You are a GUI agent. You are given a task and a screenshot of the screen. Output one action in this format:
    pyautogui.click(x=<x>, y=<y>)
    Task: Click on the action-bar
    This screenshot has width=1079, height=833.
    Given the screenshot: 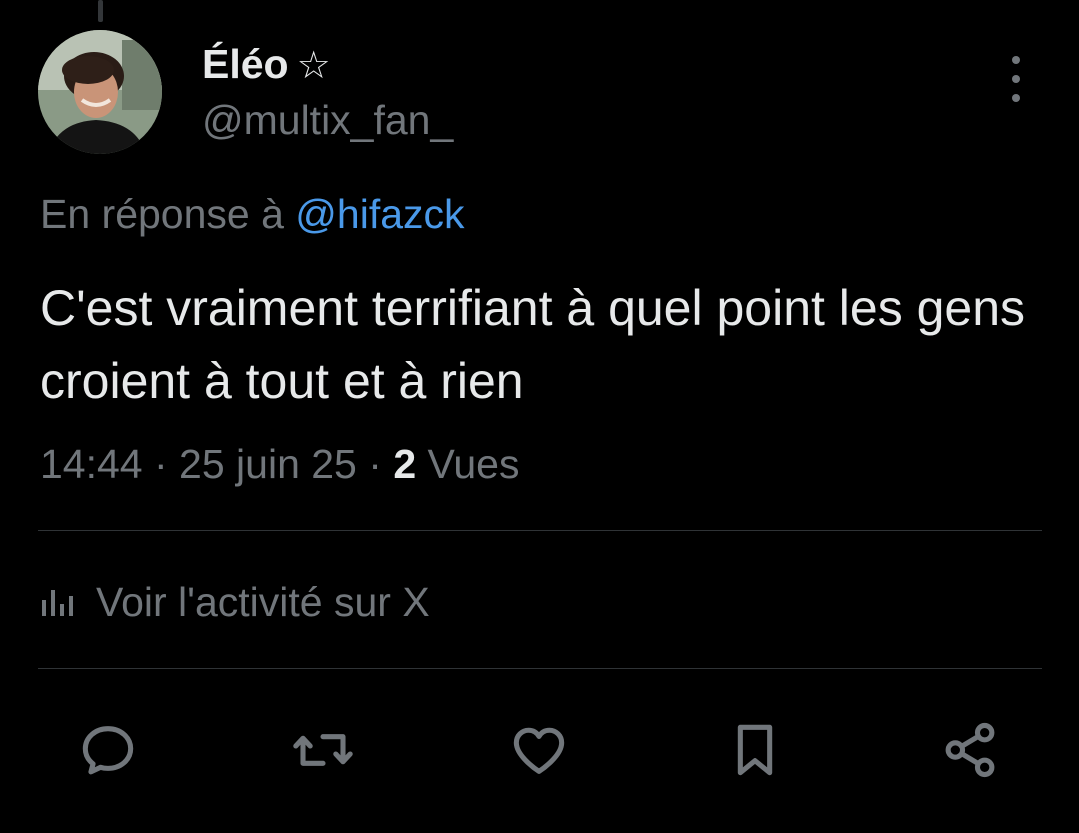 What is the action you would take?
    pyautogui.click(x=539, y=750)
    